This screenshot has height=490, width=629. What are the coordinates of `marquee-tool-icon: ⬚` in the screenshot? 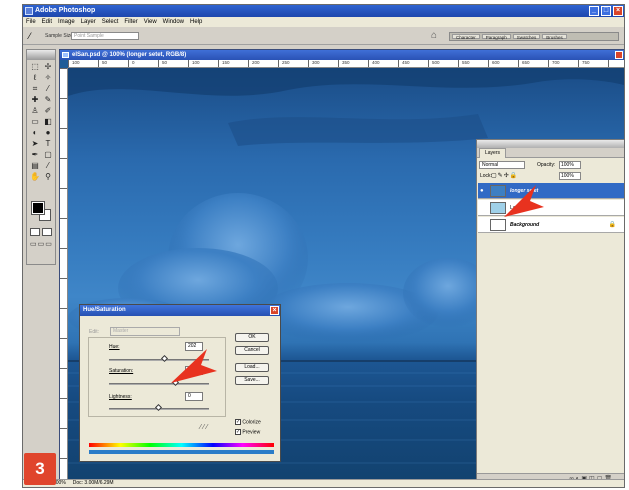 It's located at (35, 67).